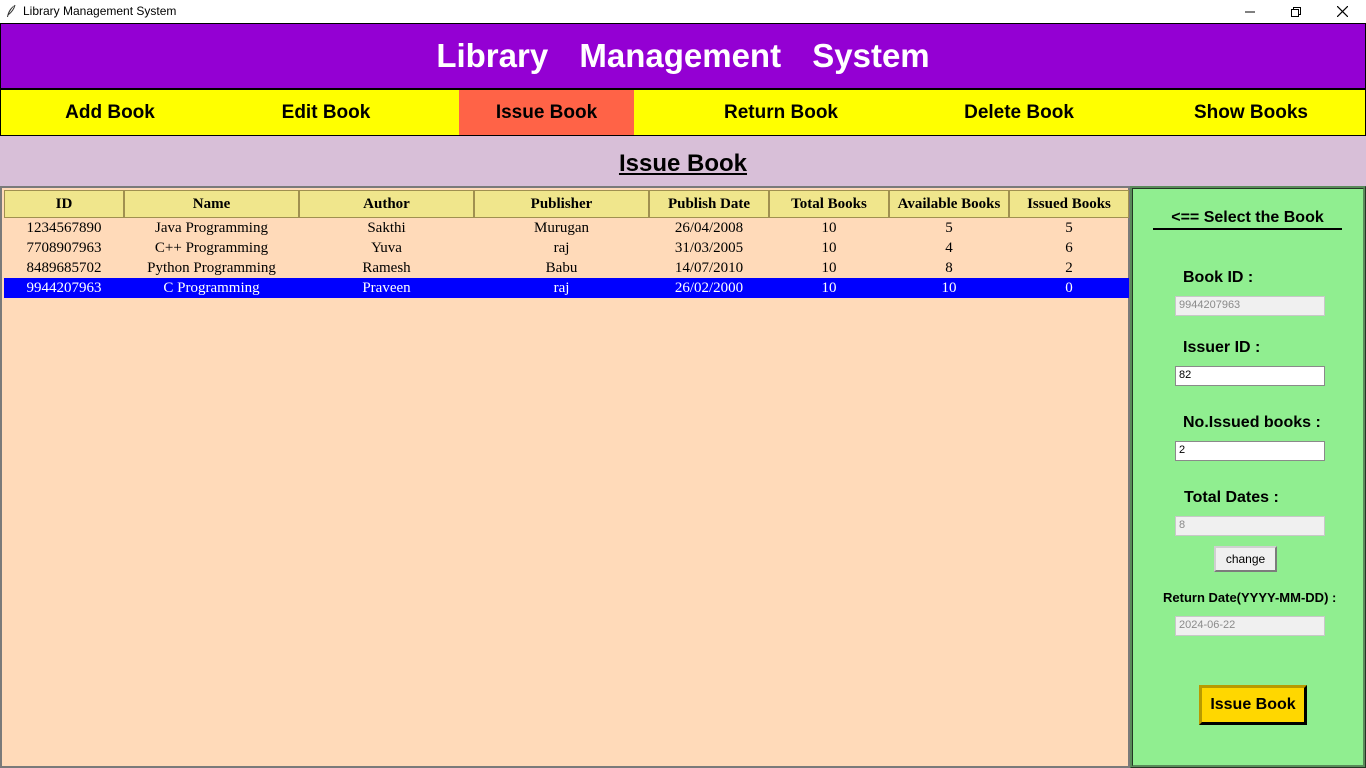  I want to click on table-cell: 26/04/2008, so click(709, 227).